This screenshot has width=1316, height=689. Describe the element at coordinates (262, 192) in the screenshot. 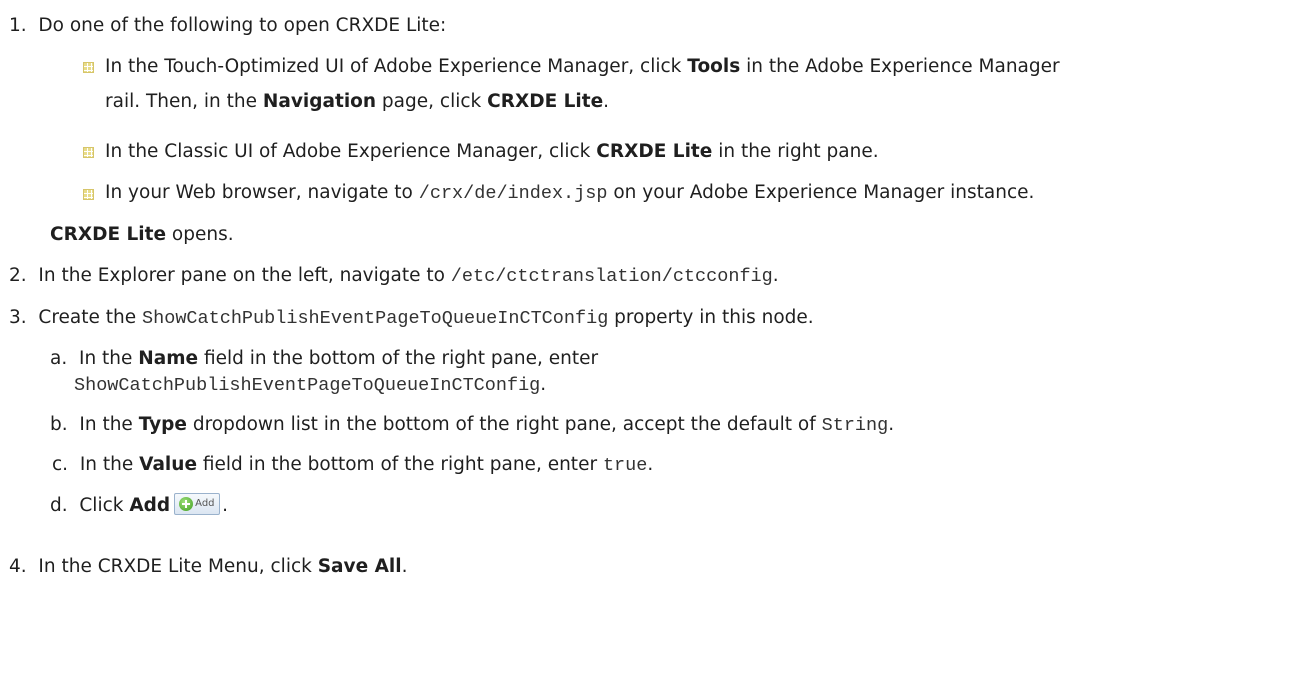

I see `text: In your Web browser, navigate to` at that location.